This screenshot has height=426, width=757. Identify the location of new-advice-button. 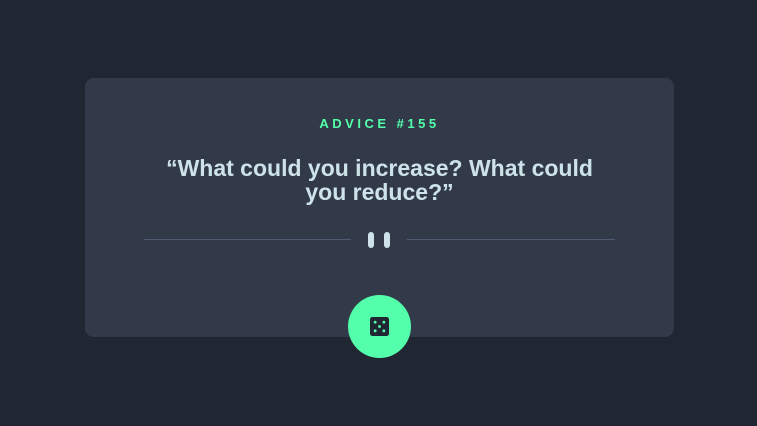
(379, 326).